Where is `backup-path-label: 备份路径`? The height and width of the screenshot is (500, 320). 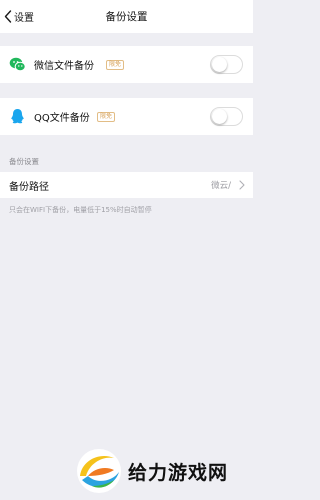
backup-path-label: 备份路径 is located at coordinates (29, 187).